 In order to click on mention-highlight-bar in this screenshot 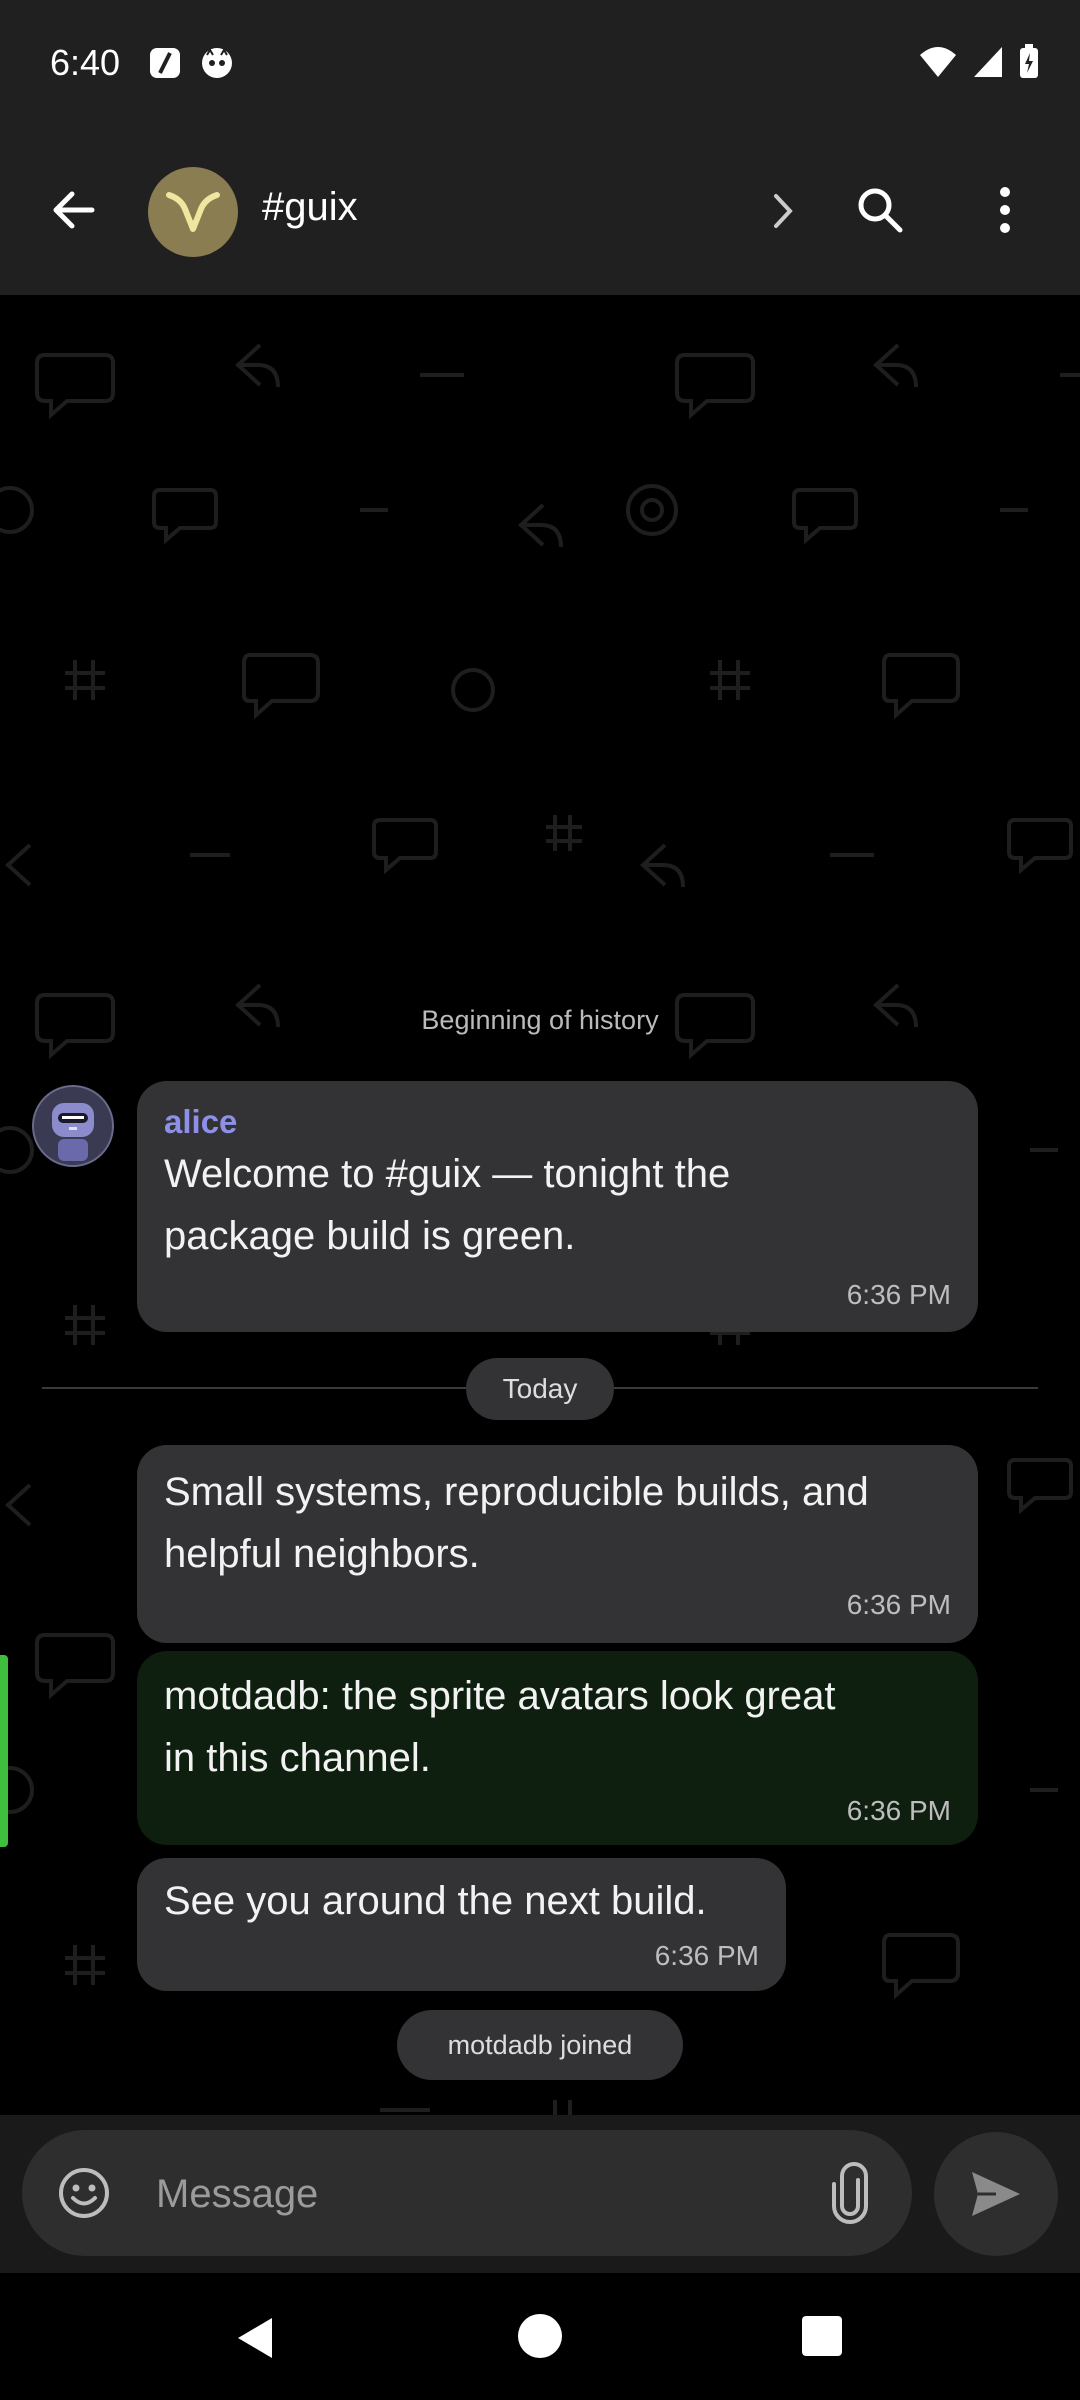, I will do `click(4, 1751)`.